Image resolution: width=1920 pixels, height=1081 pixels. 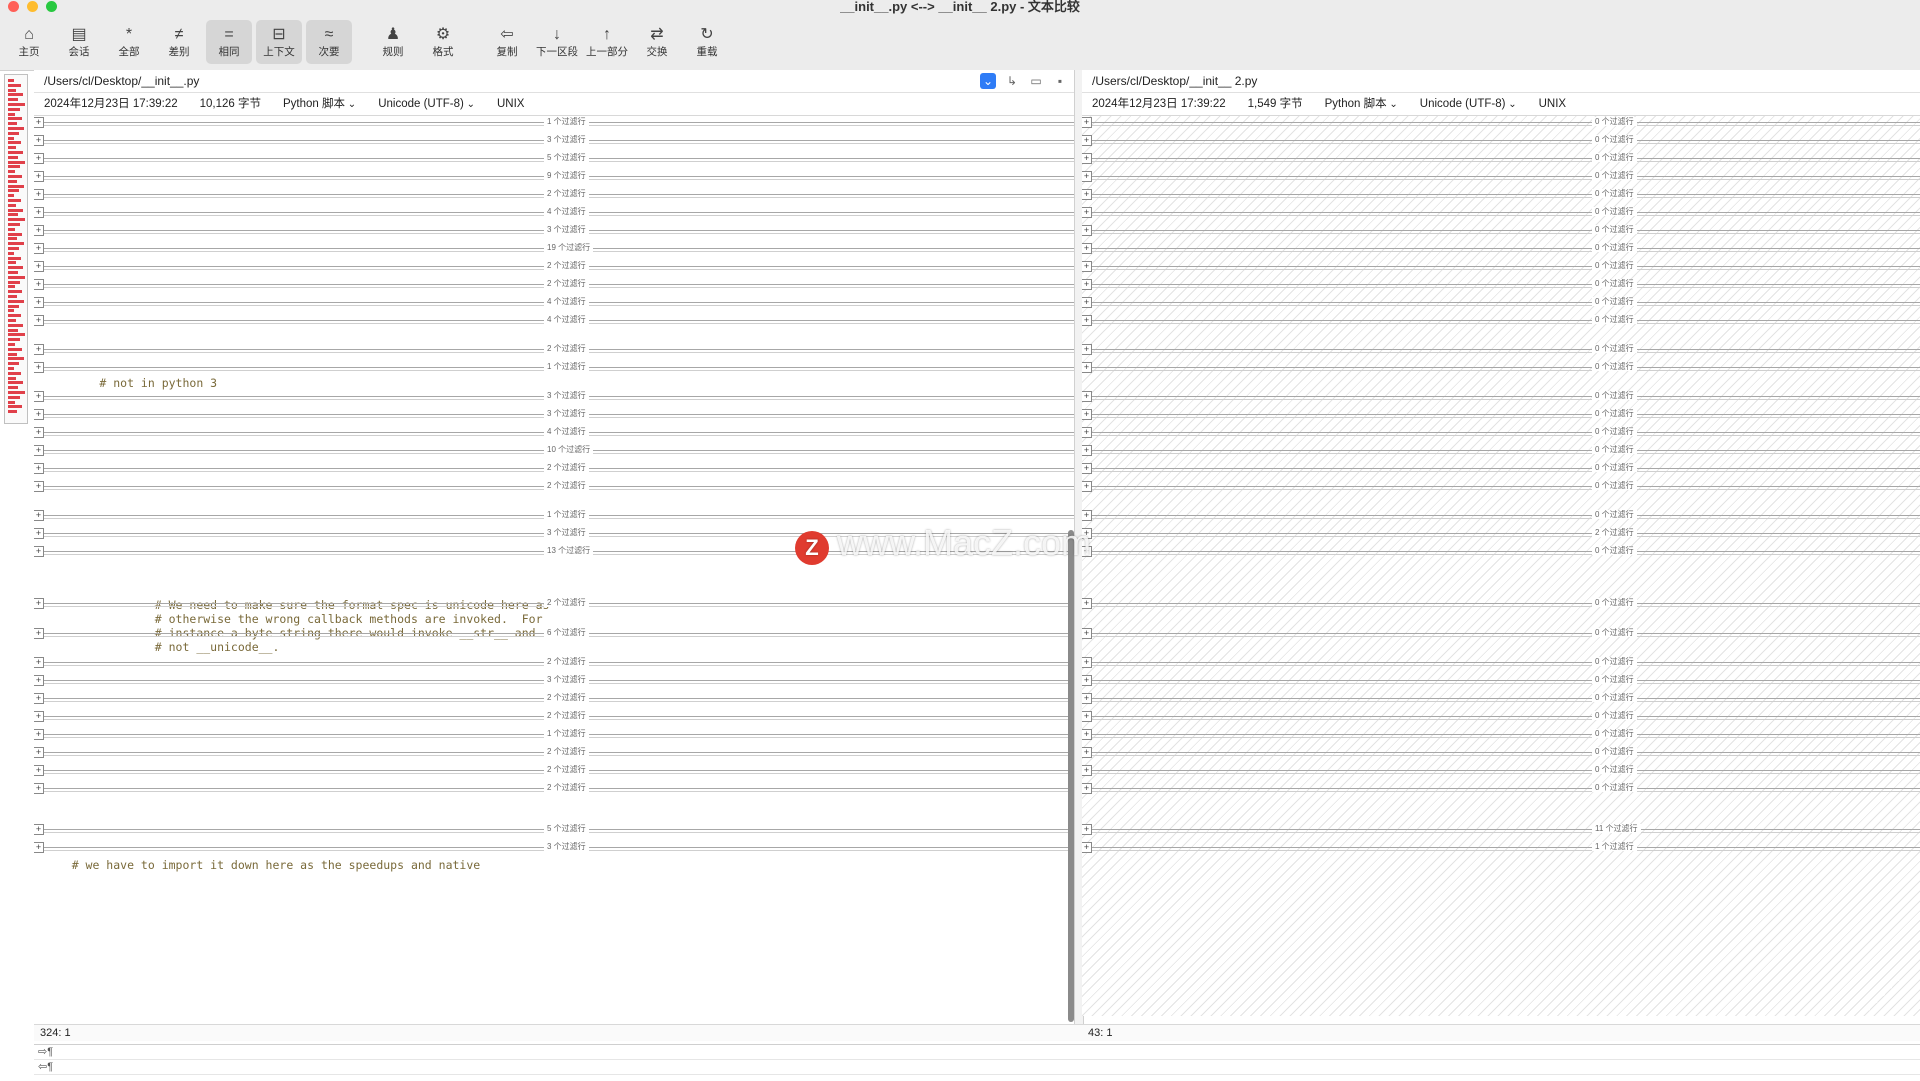 I want to click on vertical-scrollbar, so click(x=1071, y=776).